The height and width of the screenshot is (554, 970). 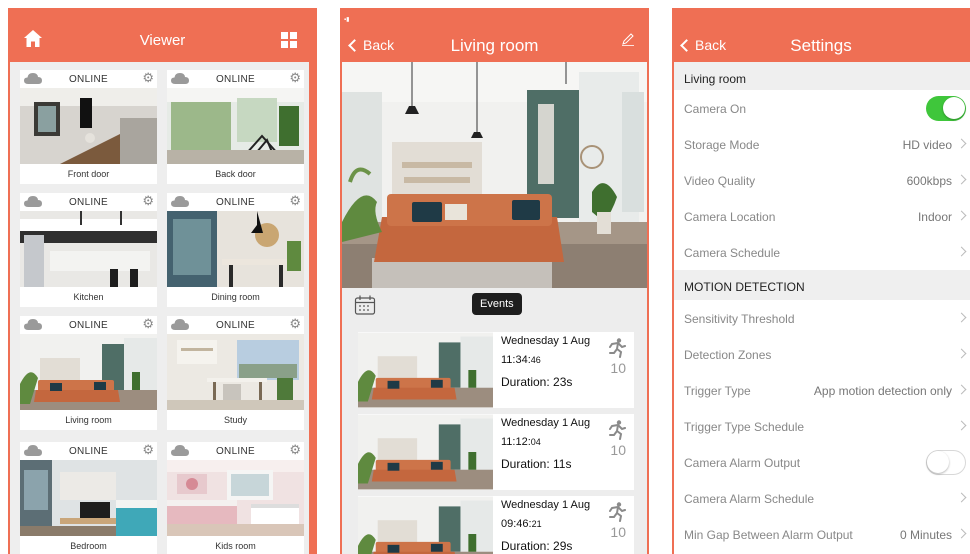 What do you see at coordinates (927, 145) in the screenshot?
I see `storage-mode-value: HD video` at bounding box center [927, 145].